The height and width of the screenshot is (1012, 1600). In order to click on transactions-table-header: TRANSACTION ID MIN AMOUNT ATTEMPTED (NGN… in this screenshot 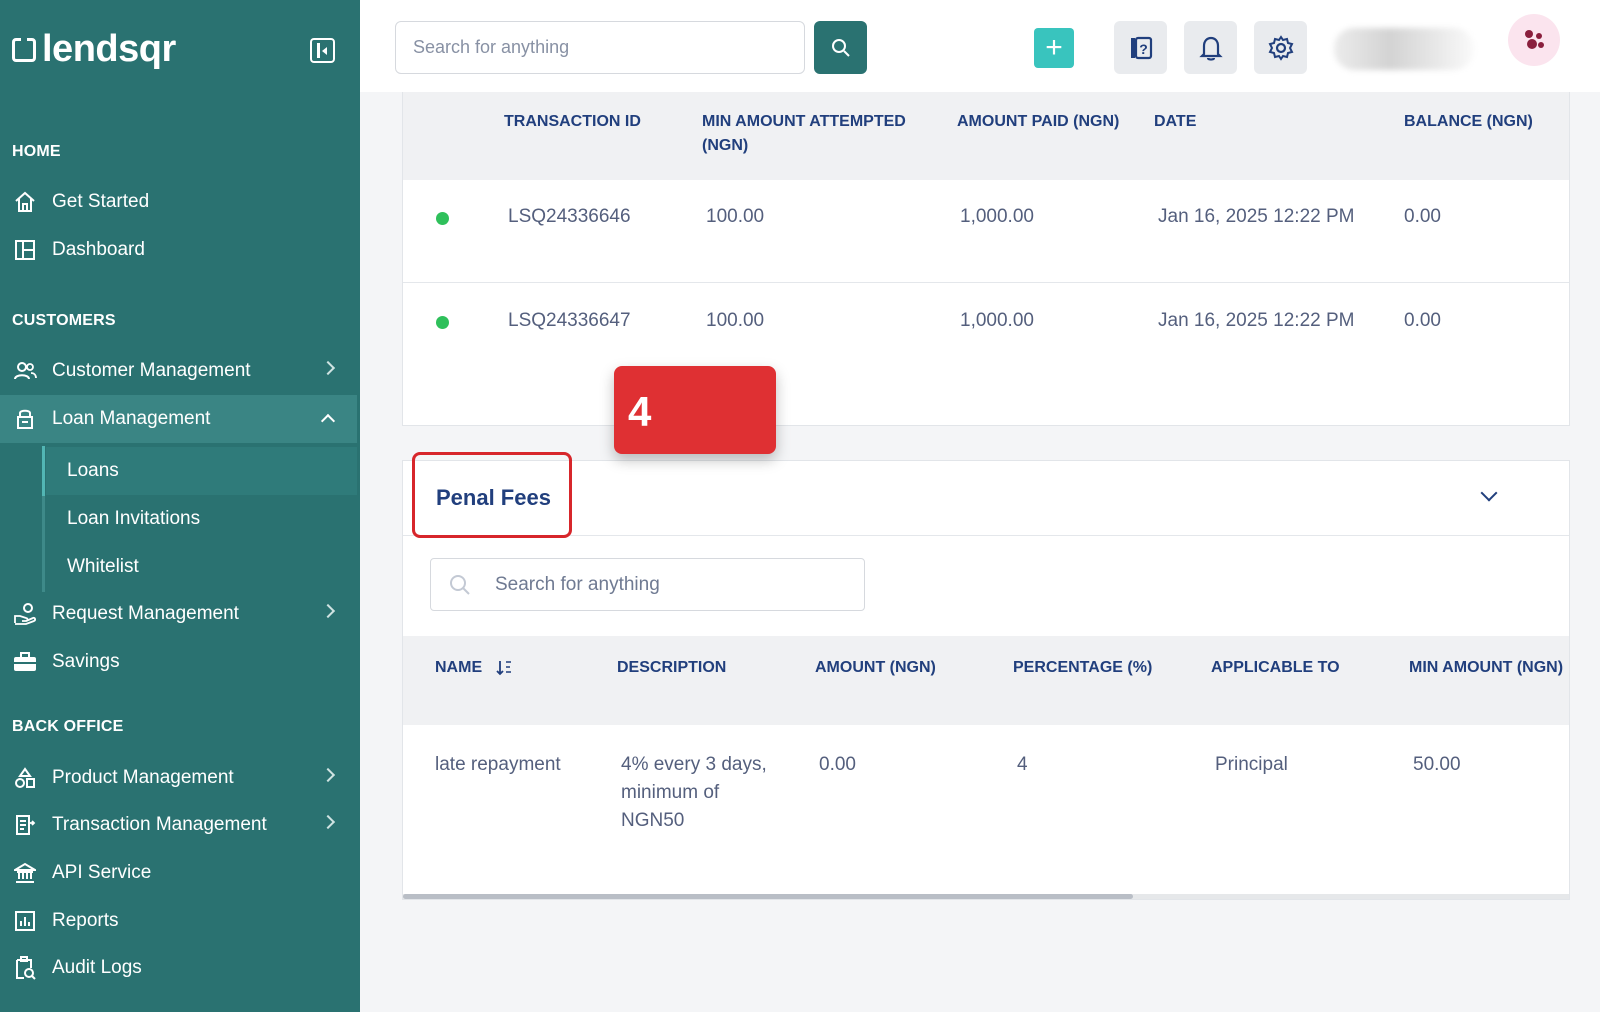, I will do `click(986, 136)`.